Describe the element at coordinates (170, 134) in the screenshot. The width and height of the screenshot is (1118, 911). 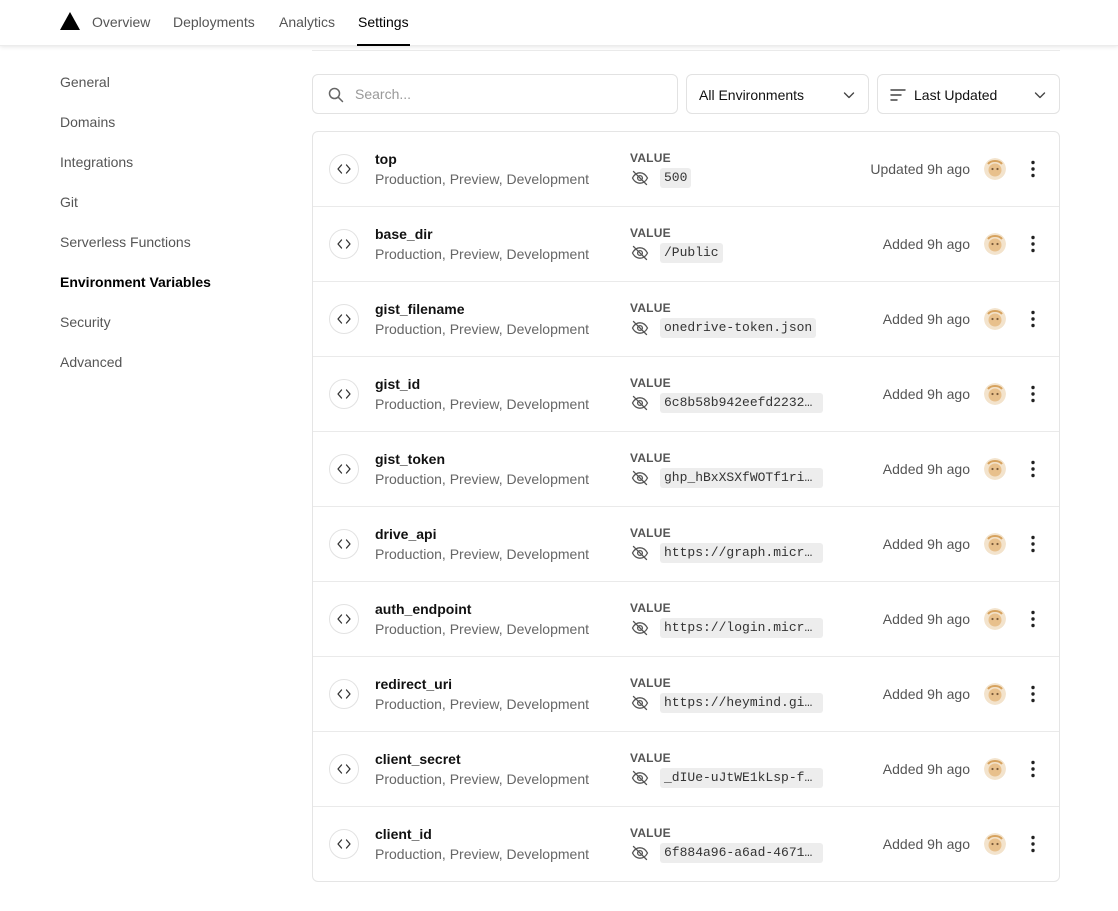
I see `sidebar-item-domains: Domains` at that location.